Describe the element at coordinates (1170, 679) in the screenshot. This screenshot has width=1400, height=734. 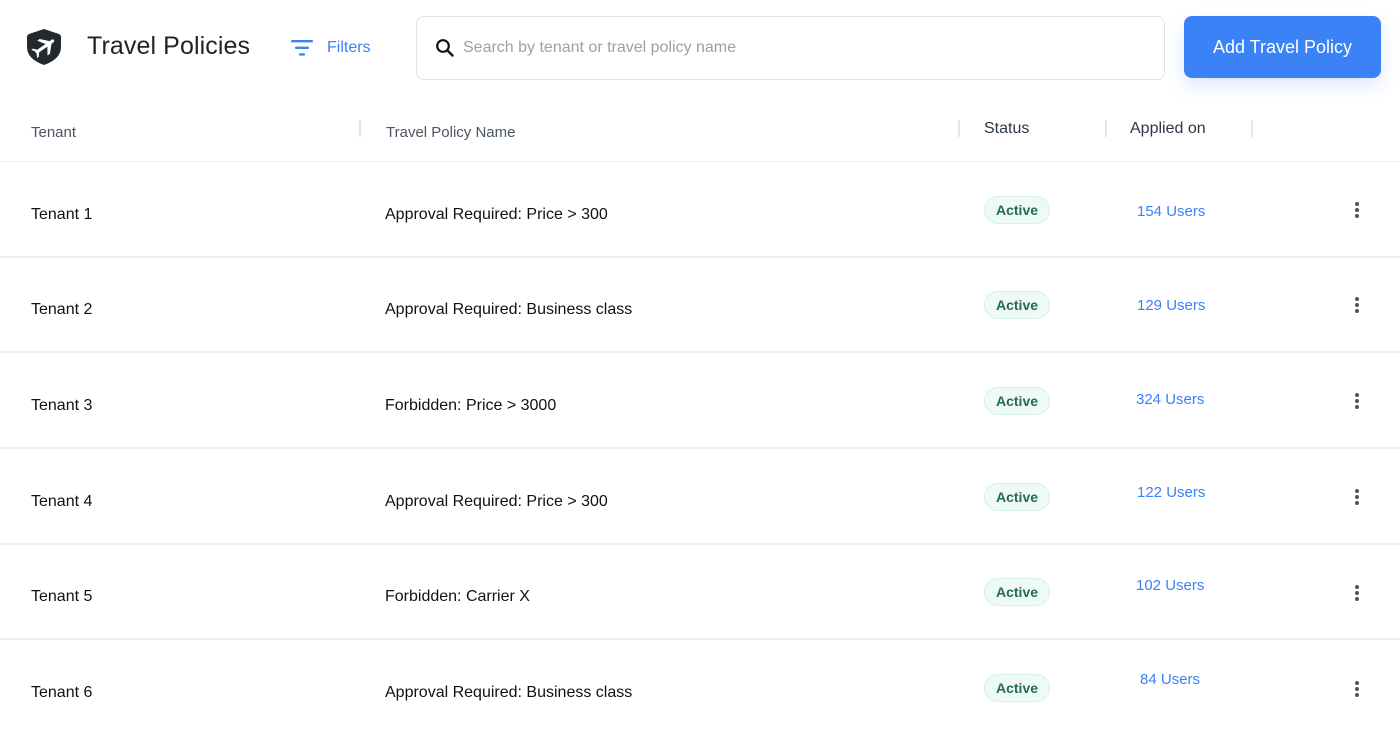
I see `applied-users-link: 84 Users` at that location.